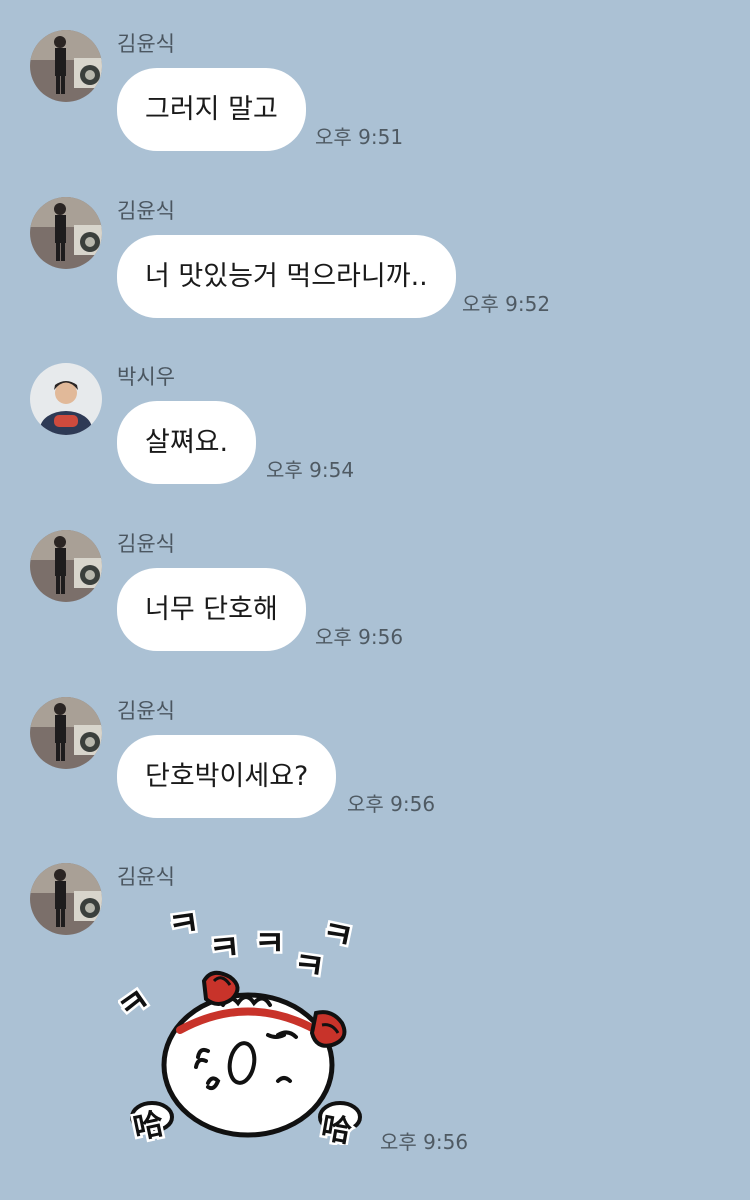 The width and height of the screenshot is (750, 1200). I want to click on laughing-dumpling-sticker-icon: ㅋ ㅋ ㅋ ㅋ ㅋ ㅋ 哈 哈, so click(235, 1026).